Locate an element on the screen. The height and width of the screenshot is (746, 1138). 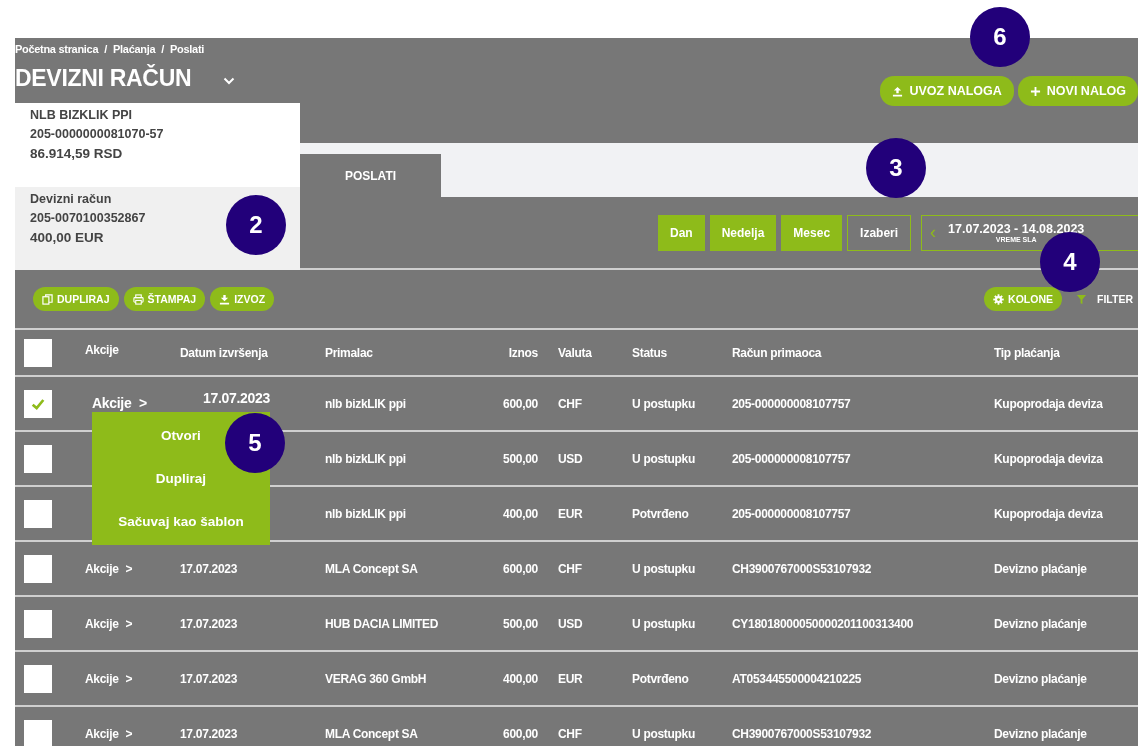
header-button: UVOZ NALOGA is located at coordinates (947, 91).